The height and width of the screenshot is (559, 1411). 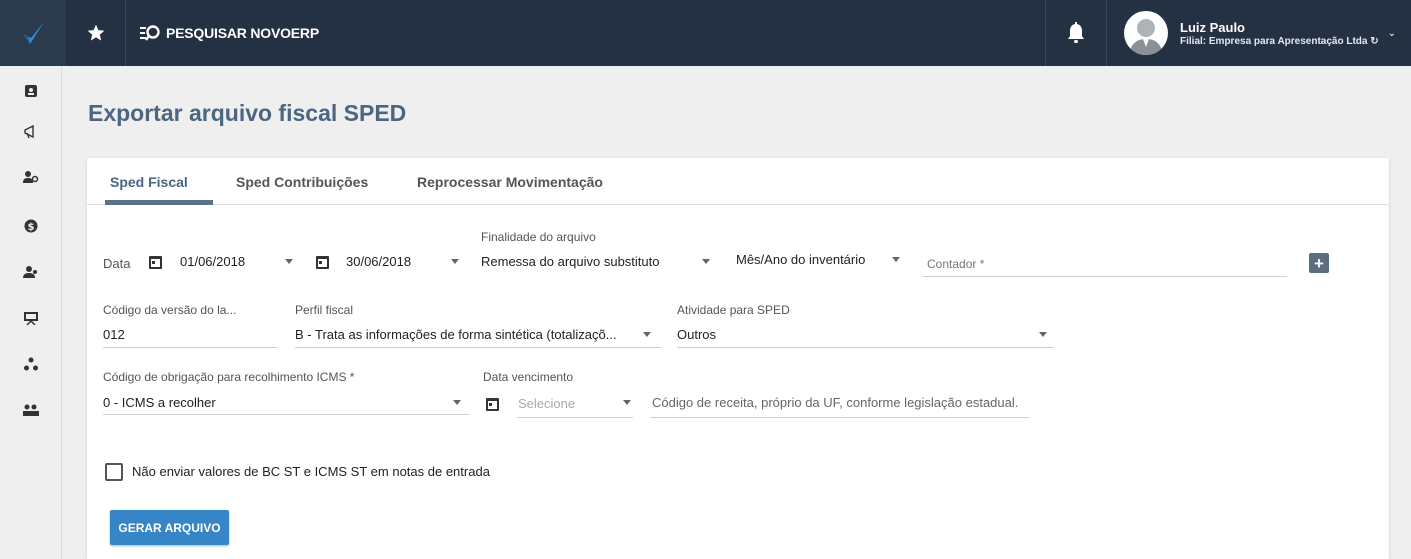 I want to click on sidebar-item-marketing, so click(x=31, y=132).